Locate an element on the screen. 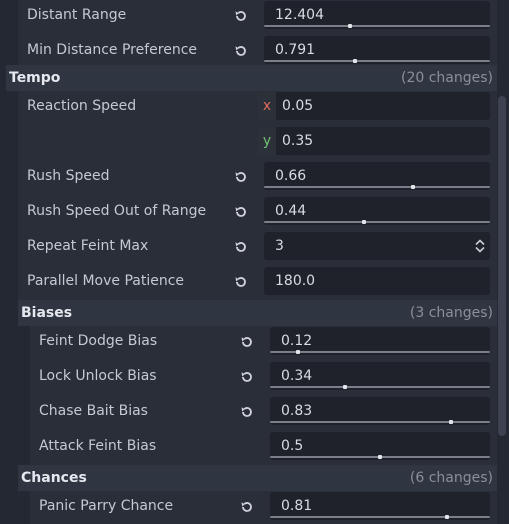  spin-arrows-icon is located at coordinates (480, 246).